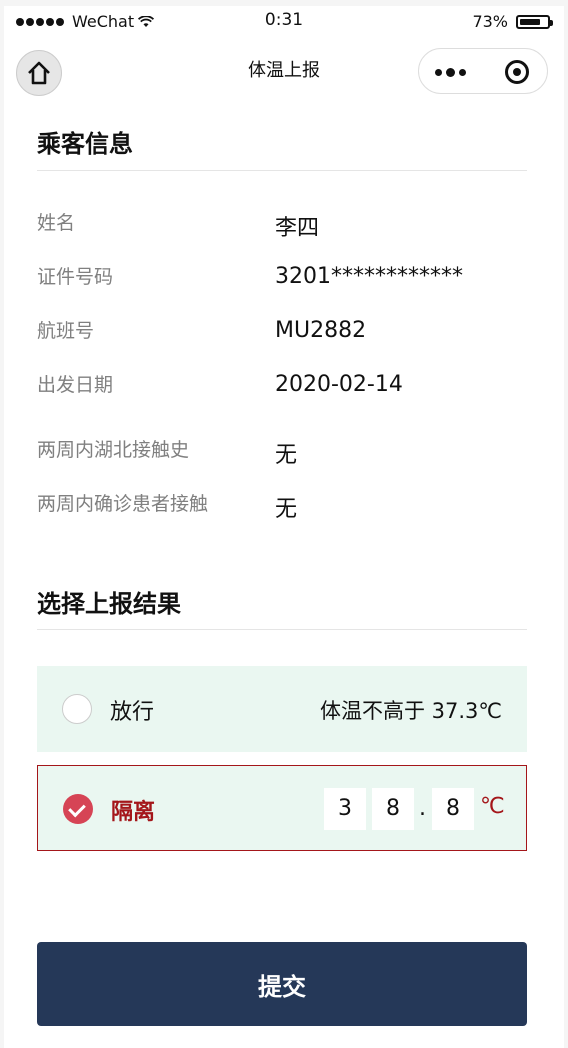 This screenshot has height=1048, width=568. I want to click on row-label: 两周内湖北接触史, so click(113, 450).